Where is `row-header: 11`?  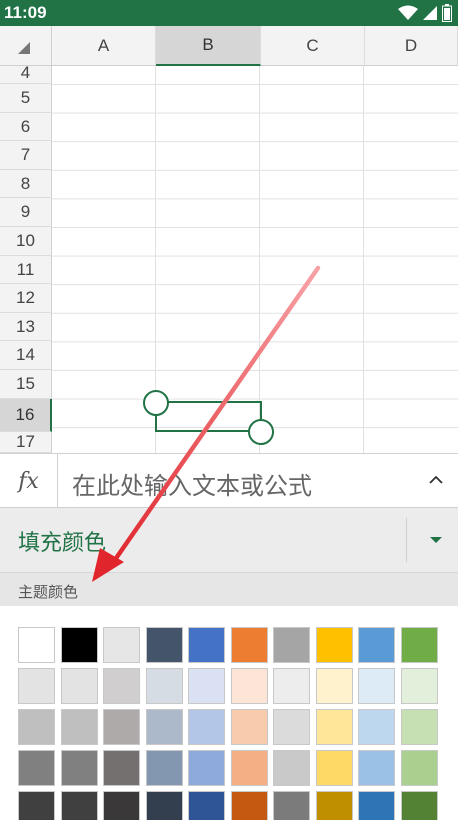
row-header: 11 is located at coordinates (26, 270).